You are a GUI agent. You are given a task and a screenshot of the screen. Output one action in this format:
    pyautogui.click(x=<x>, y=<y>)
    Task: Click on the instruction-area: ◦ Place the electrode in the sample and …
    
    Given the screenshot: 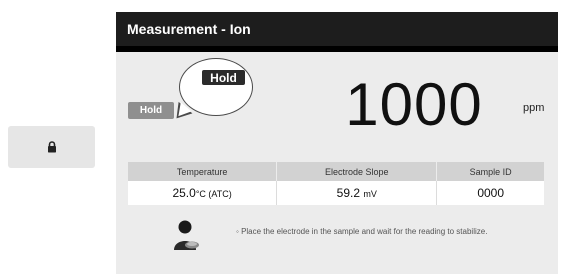 What is the action you would take?
    pyautogui.click(x=336, y=233)
    